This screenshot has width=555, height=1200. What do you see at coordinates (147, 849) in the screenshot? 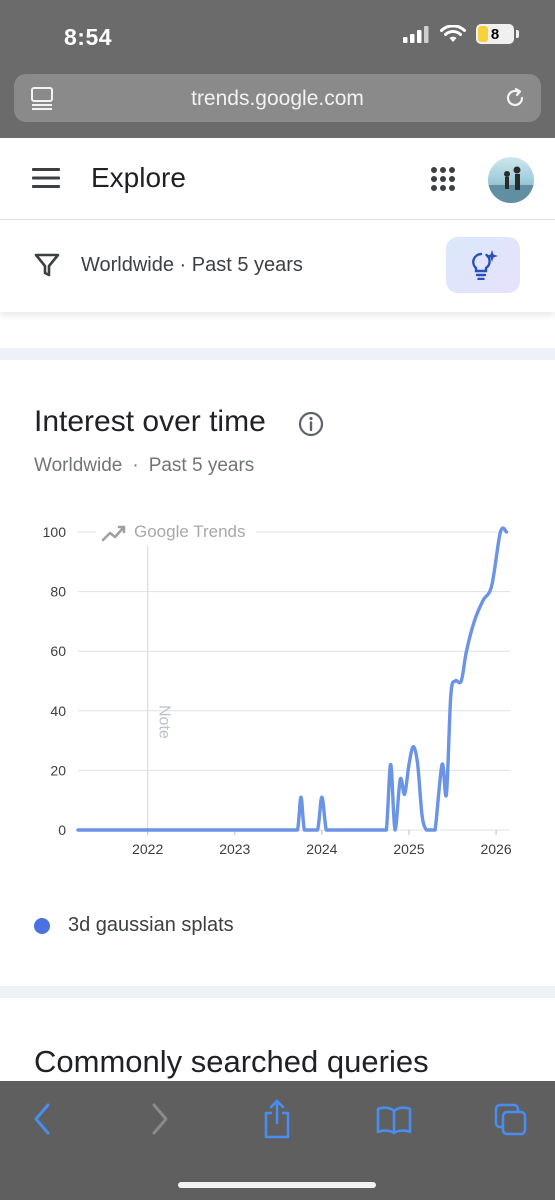
I see `x-tick-label: 2022` at bounding box center [147, 849].